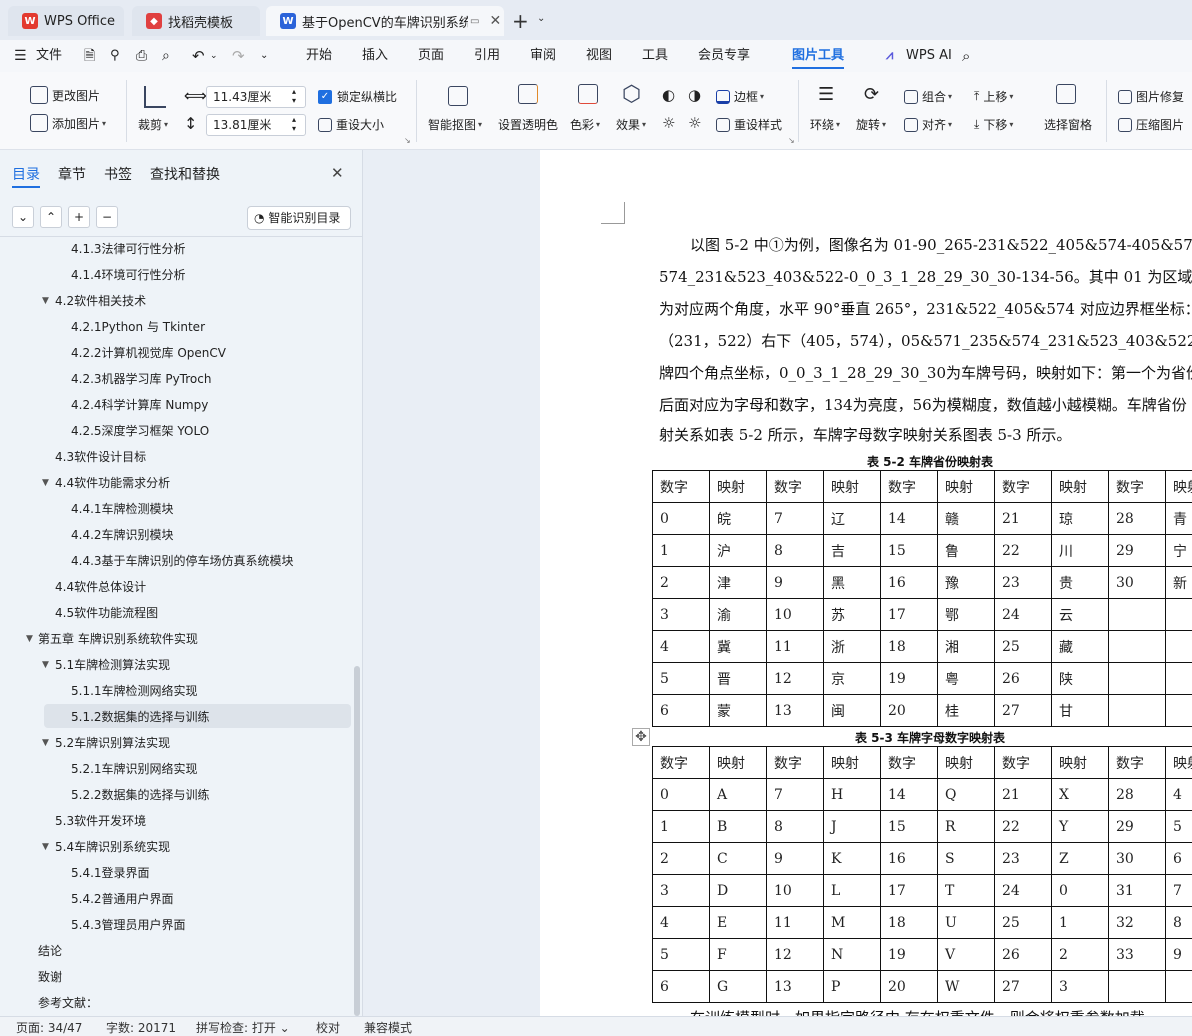 This screenshot has height=1036, width=1192. Describe the element at coordinates (993, 124) in the screenshot. I see `move-down-button: ⤓ 下移 ▾` at that location.